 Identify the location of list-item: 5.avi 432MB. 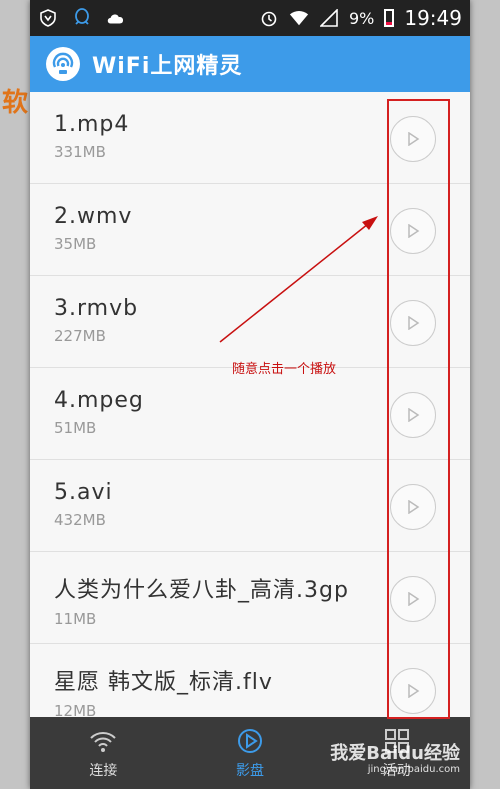
(250, 506).